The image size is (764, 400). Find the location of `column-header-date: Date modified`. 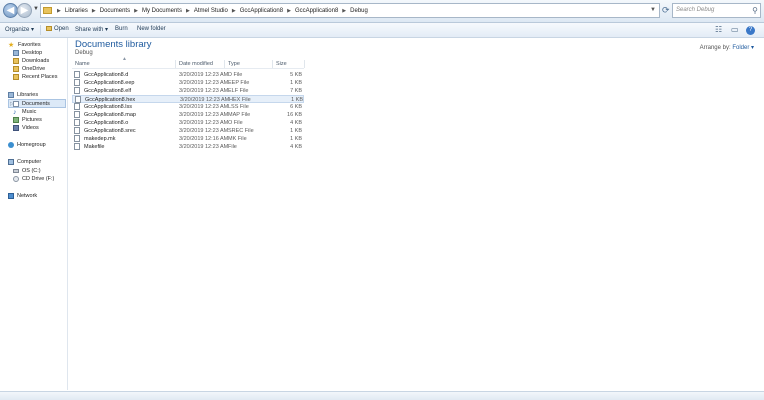

column-header-date: Date modified is located at coordinates (196, 64).